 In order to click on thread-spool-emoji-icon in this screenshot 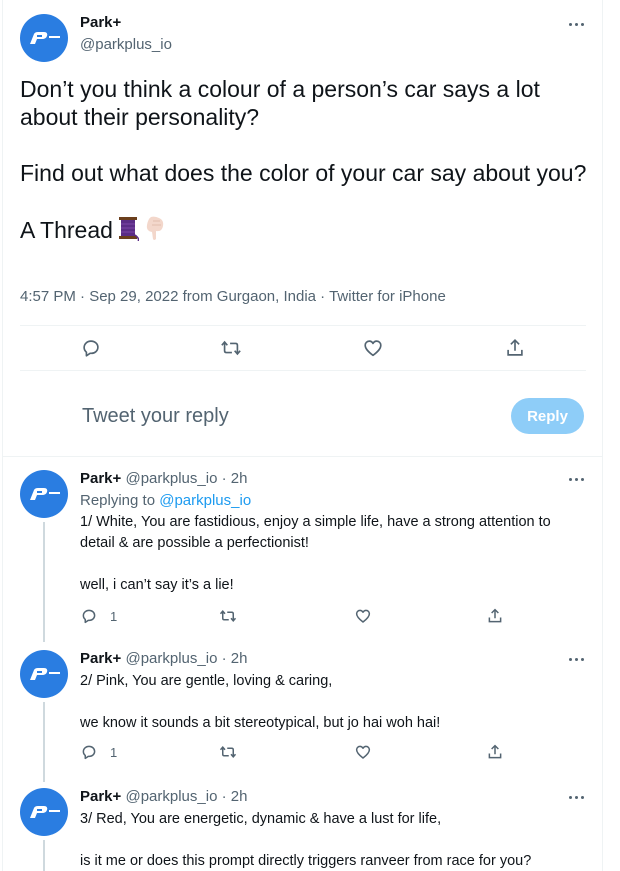, I will do `click(128, 231)`.